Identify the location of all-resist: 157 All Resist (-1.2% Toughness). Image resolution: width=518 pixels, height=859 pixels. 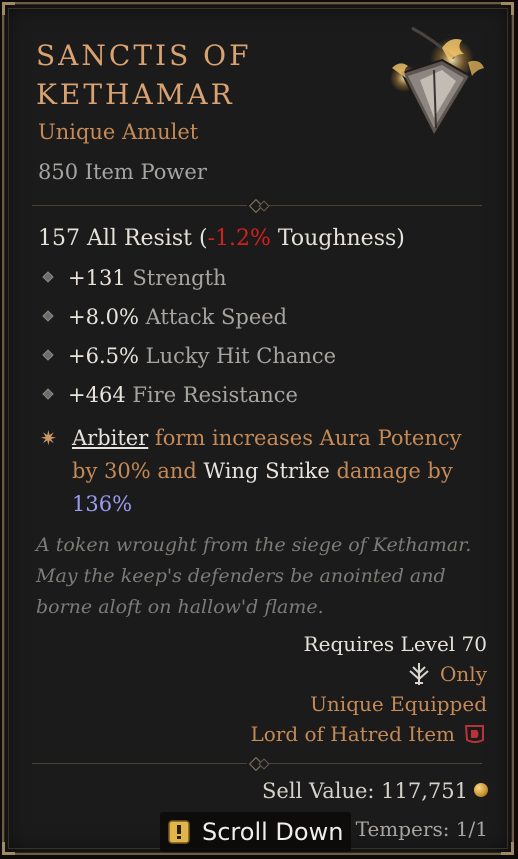
(221, 238).